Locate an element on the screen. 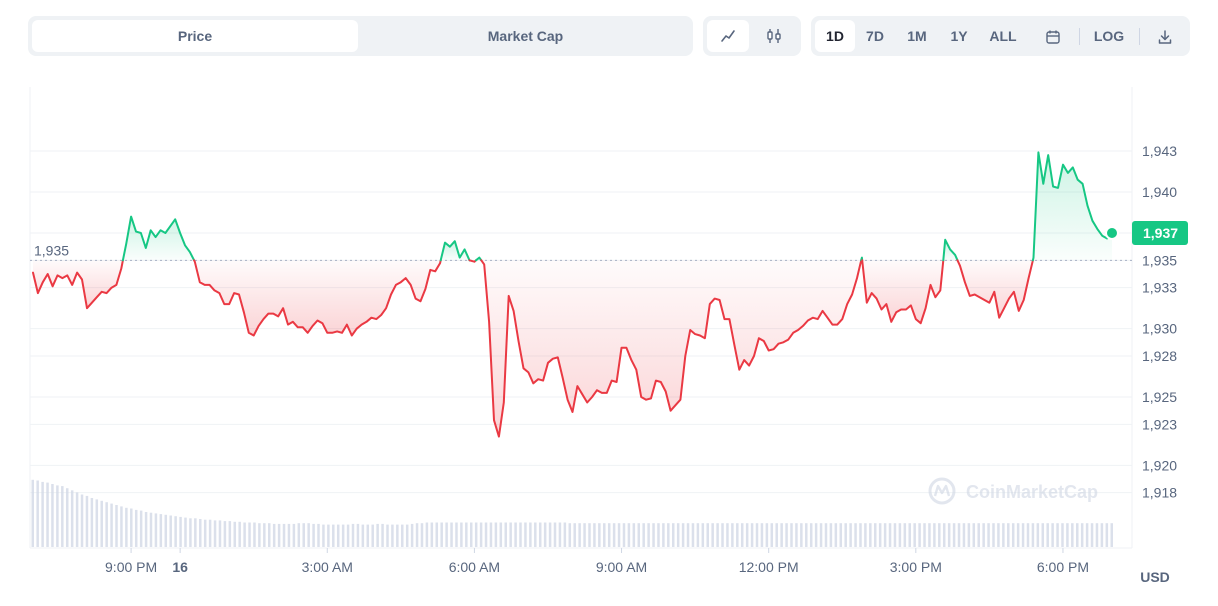  area-fill-down is located at coordinates (903, 292).